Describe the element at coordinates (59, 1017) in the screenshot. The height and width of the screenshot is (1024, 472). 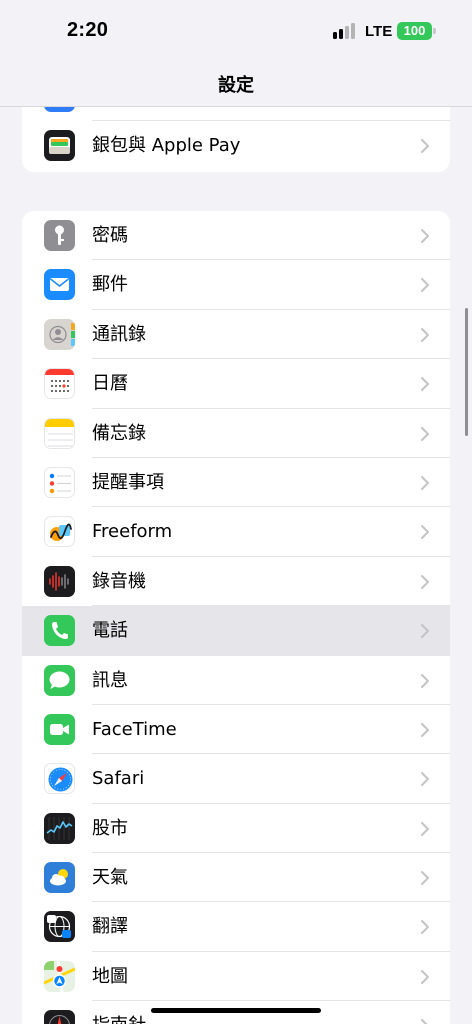
I see `compass-icon` at that location.